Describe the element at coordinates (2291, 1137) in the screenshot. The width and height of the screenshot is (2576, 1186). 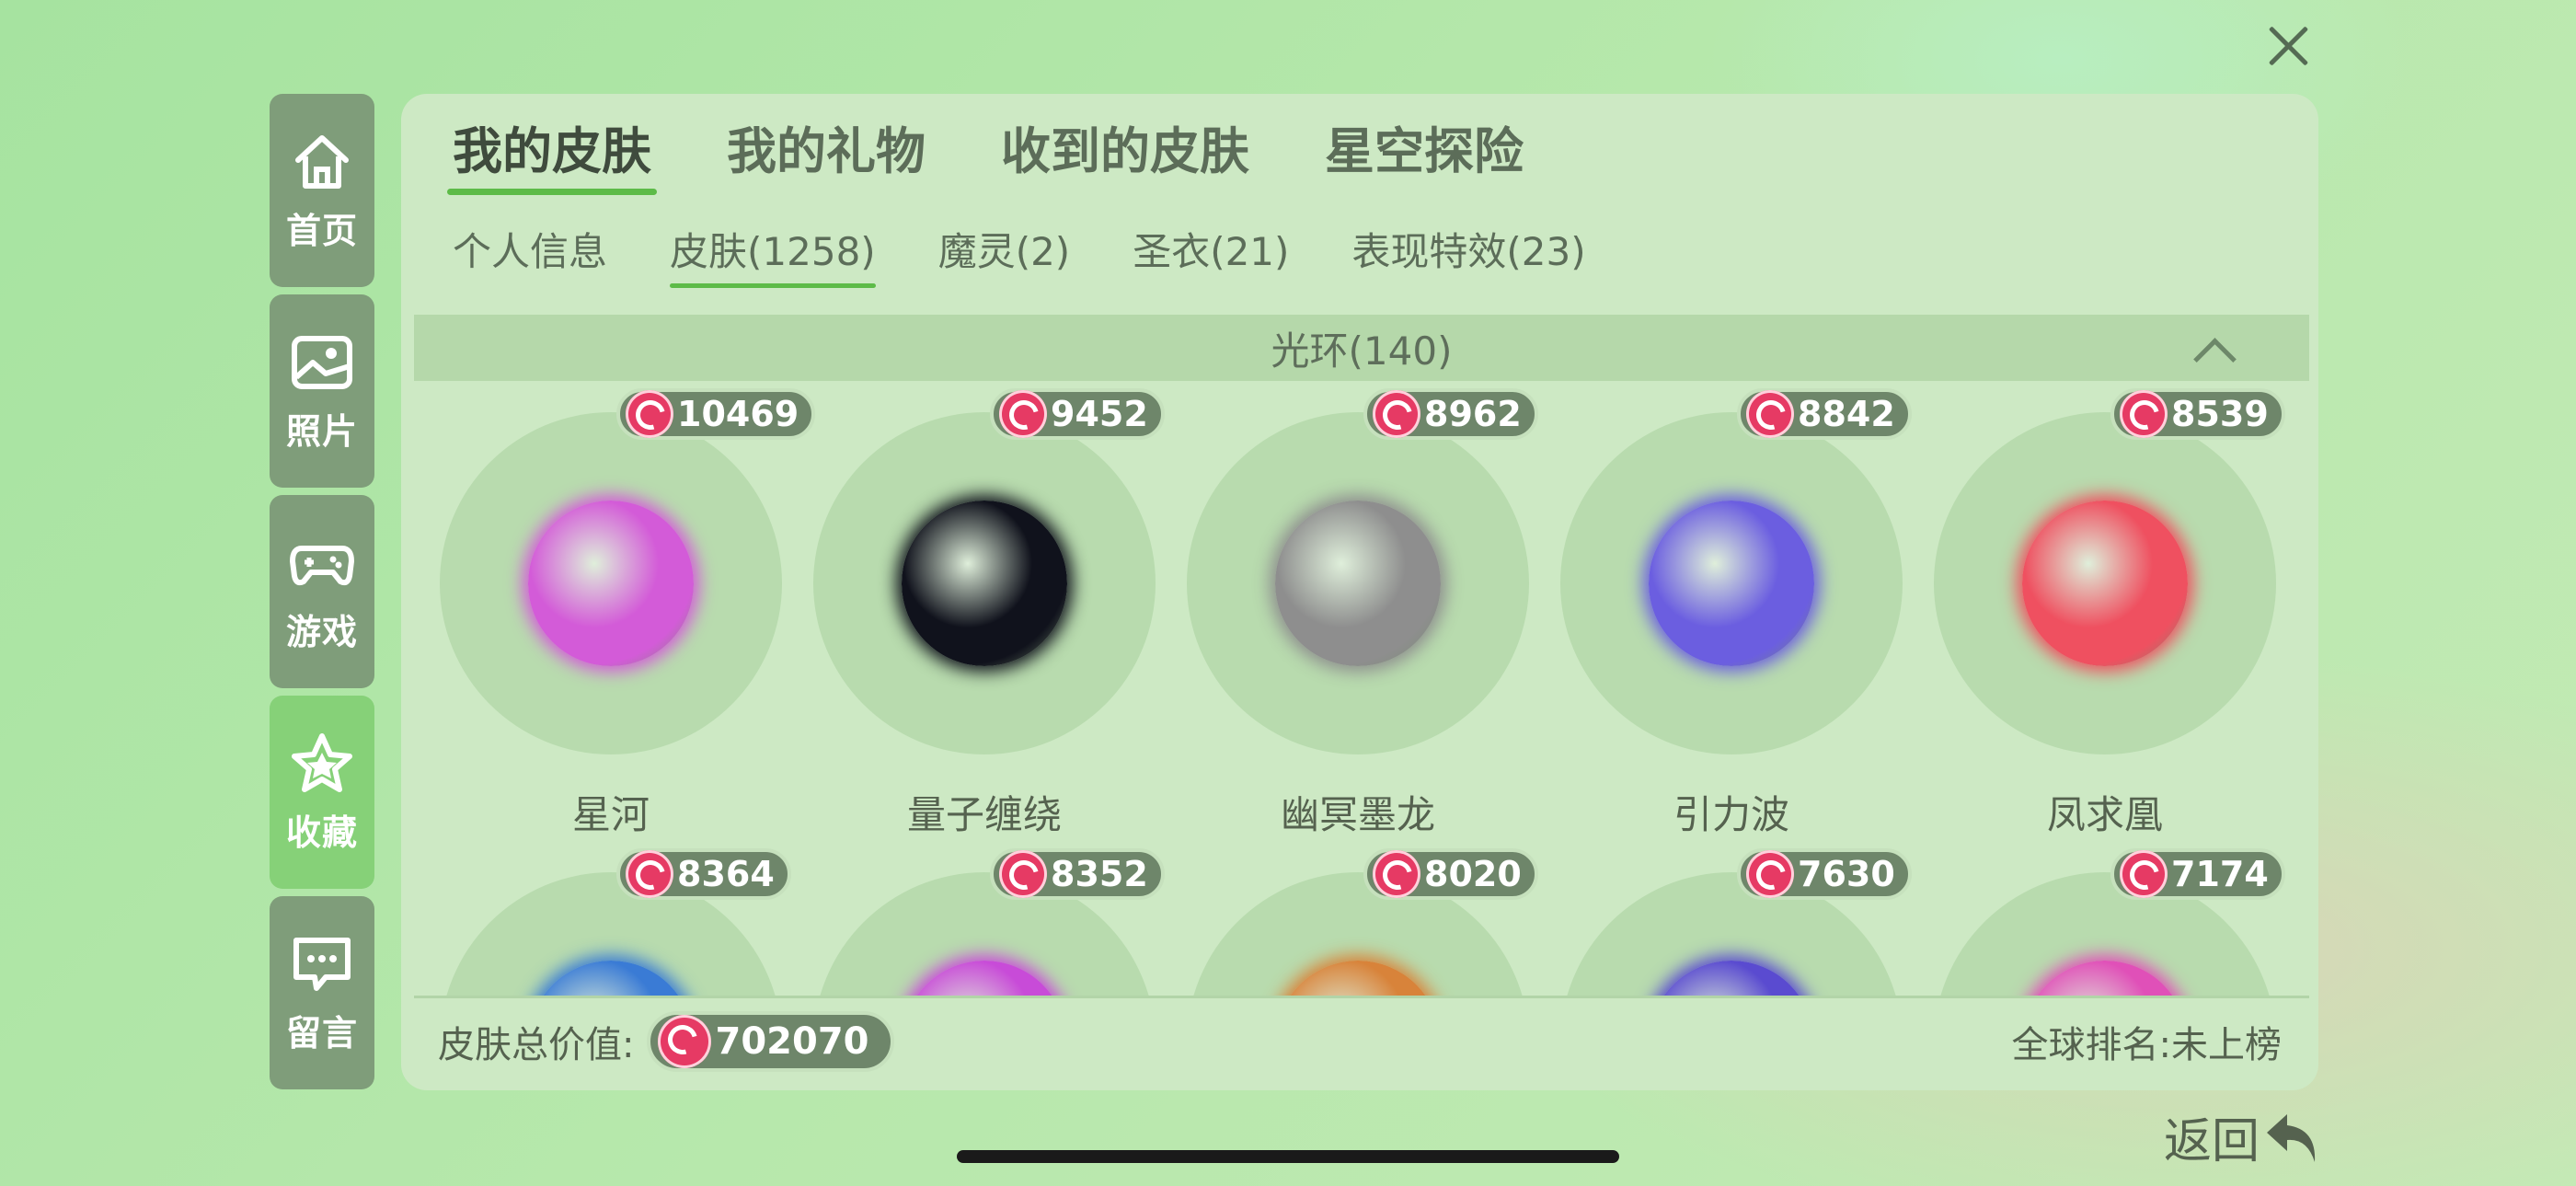
I see `back-arrow-icon` at that location.